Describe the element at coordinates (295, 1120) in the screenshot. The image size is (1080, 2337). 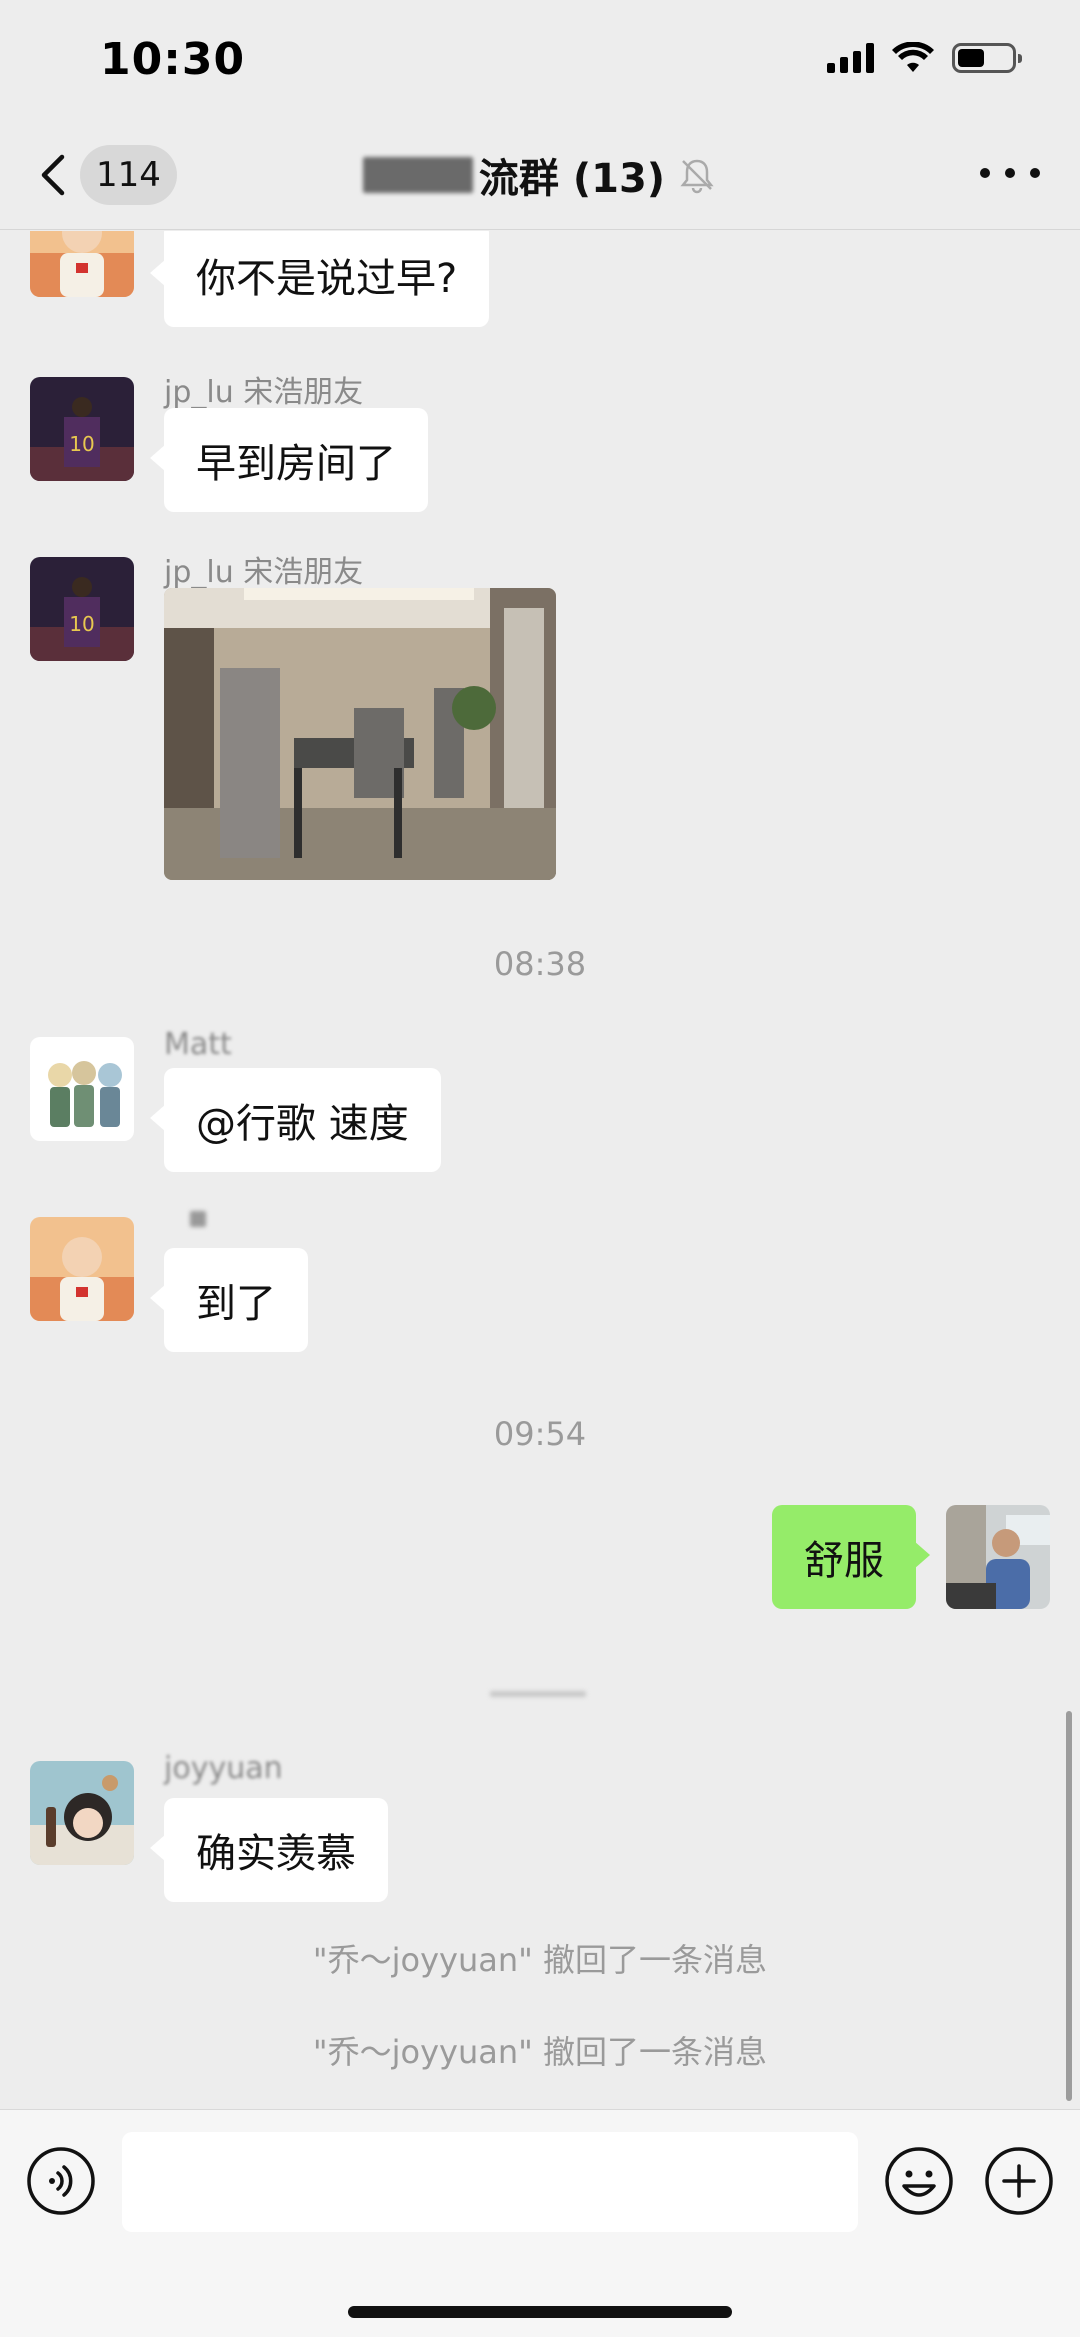
I see `message-bubble: @行歌 速度` at that location.